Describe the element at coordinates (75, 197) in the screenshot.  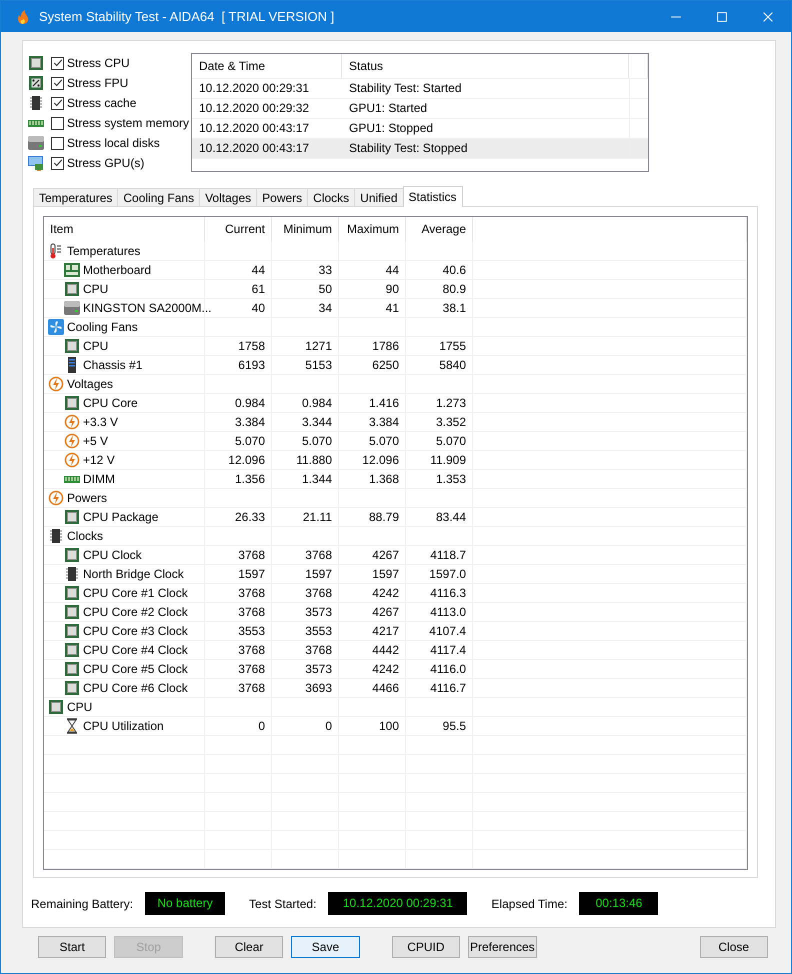
I see `tab: Temperatures` at that location.